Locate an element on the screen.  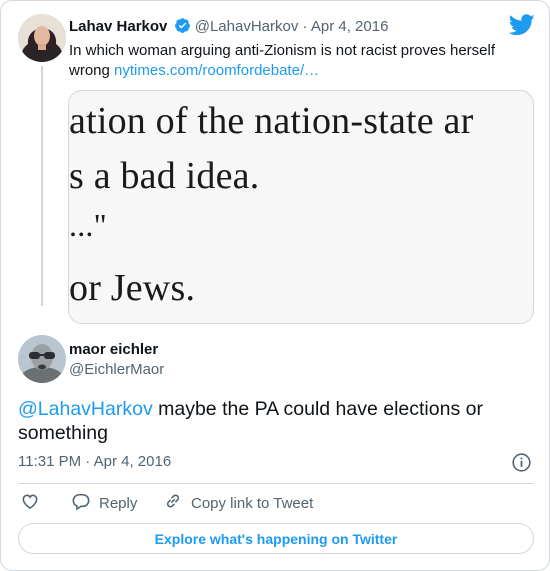
twitter-bird-icon is located at coordinates (521, 25).